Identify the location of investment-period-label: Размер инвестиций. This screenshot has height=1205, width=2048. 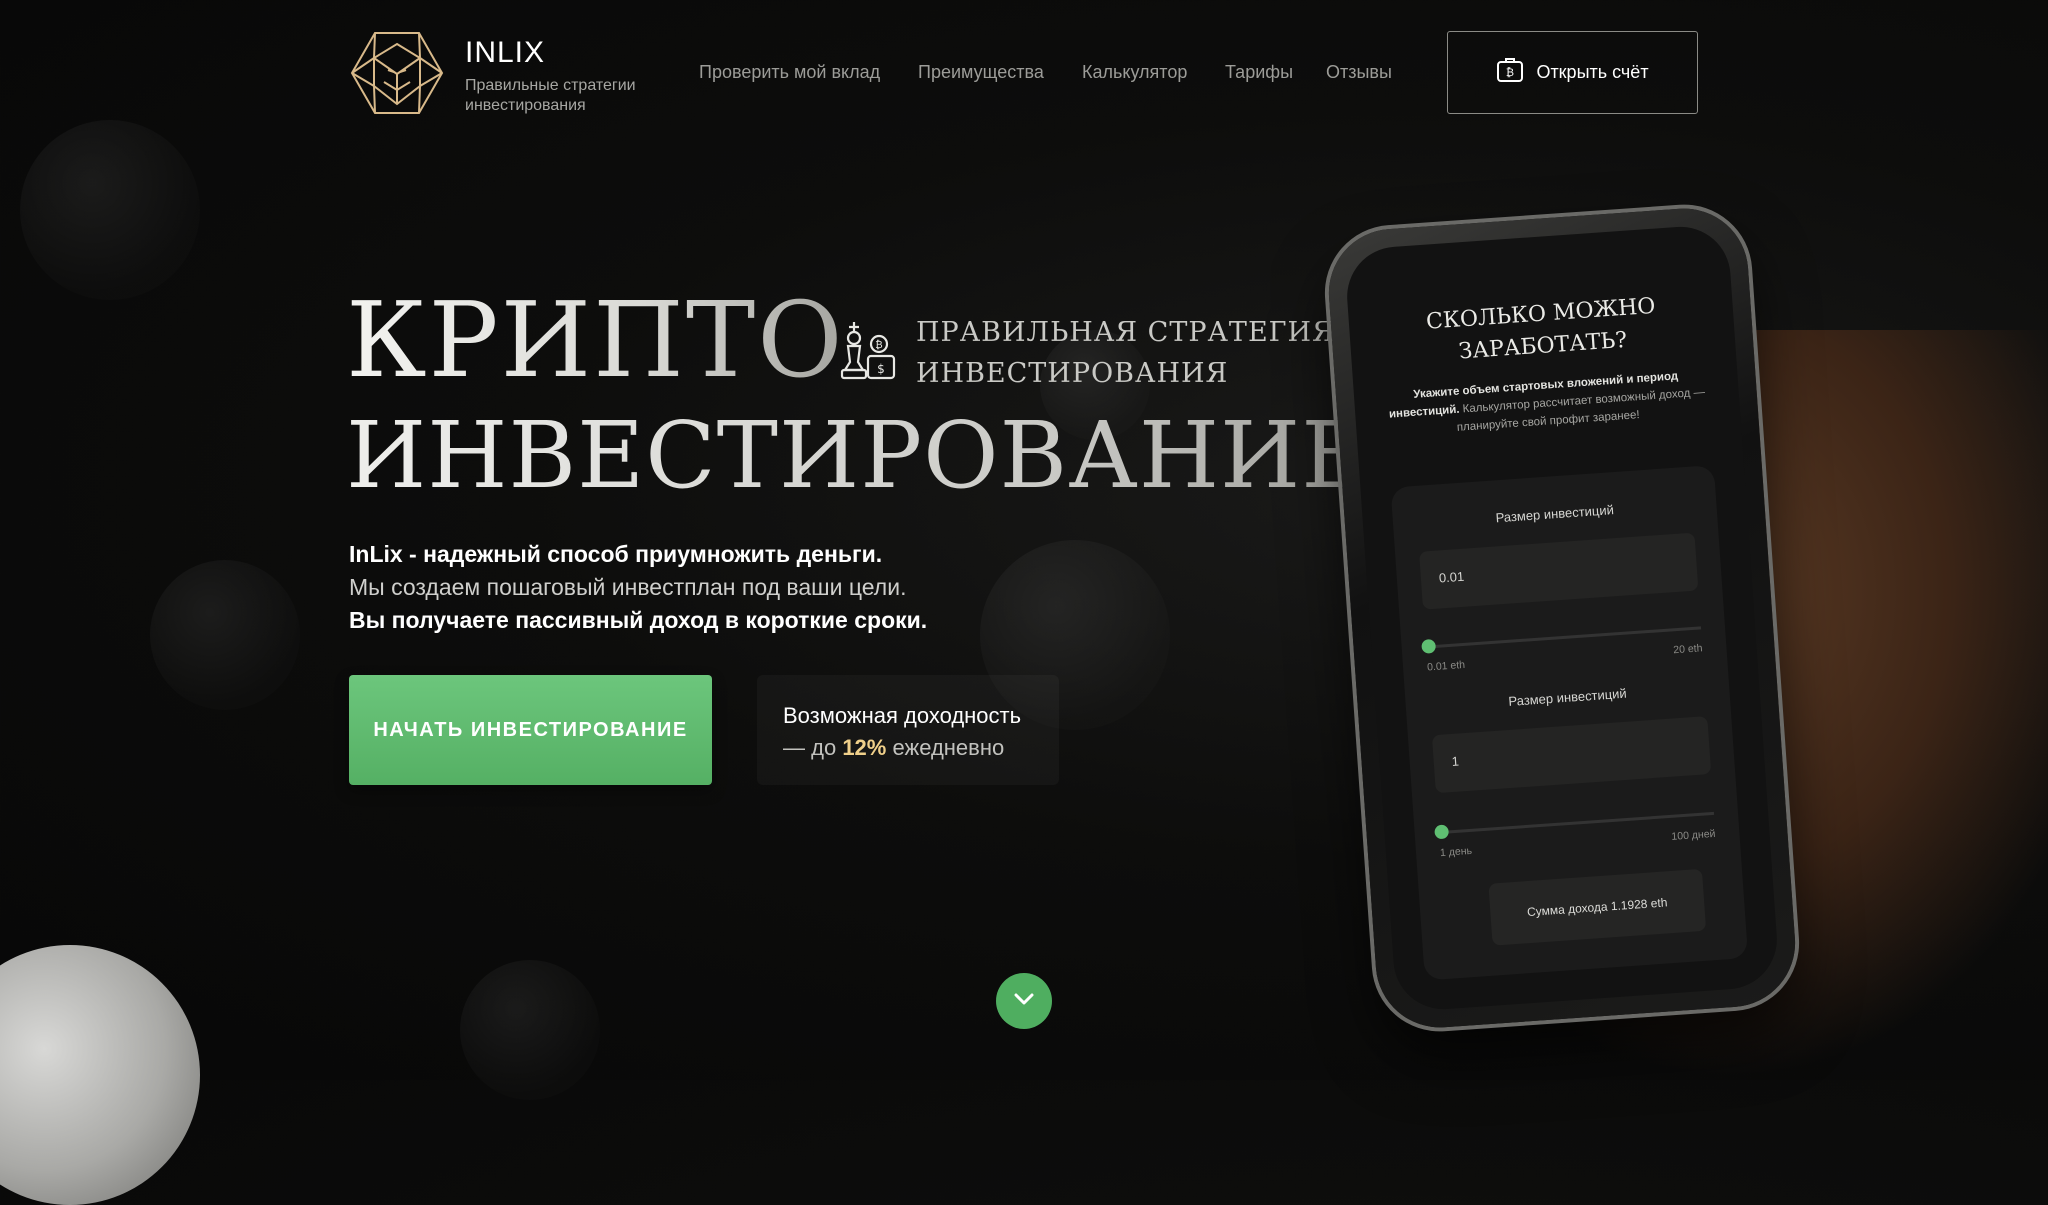
(1567, 697).